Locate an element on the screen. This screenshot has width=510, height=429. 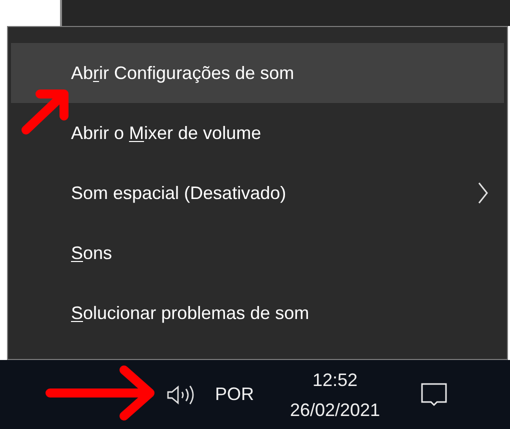
menu-item: Abrir Configurações de som is located at coordinates (257, 73).